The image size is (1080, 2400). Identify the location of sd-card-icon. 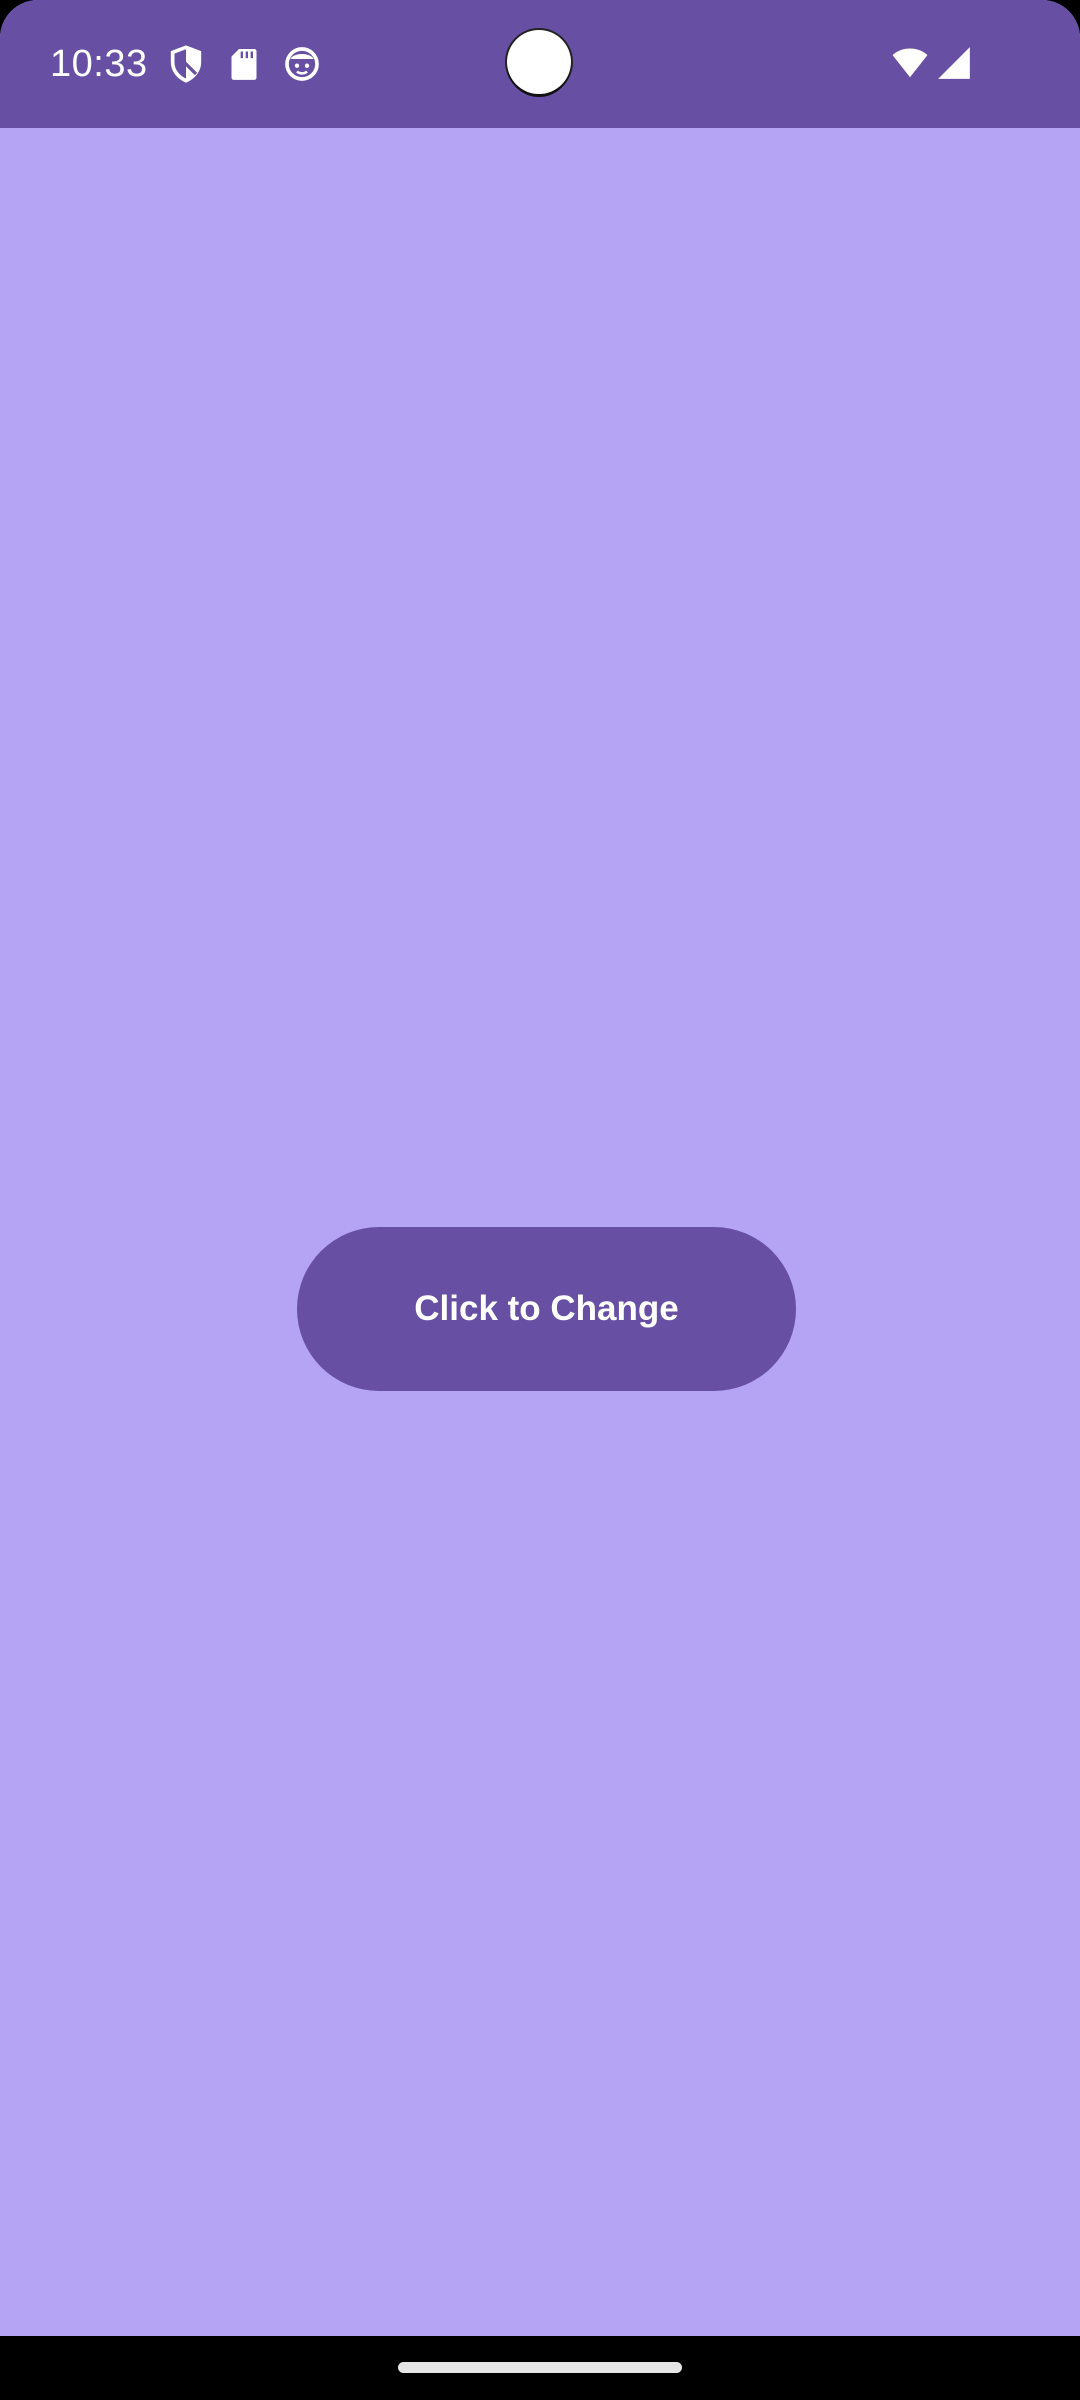
(244, 64).